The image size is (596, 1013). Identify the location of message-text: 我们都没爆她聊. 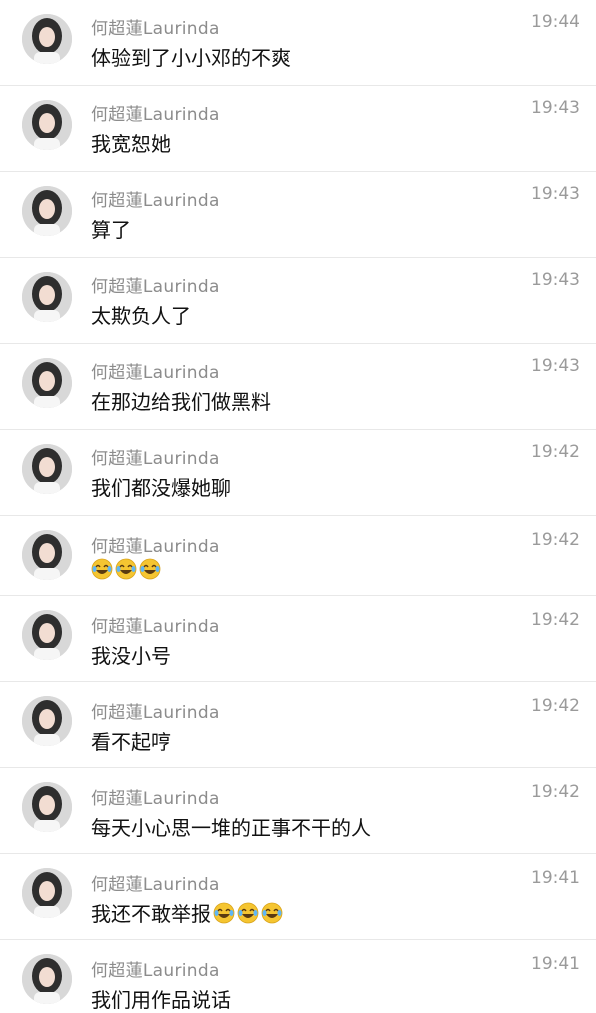
(161, 488).